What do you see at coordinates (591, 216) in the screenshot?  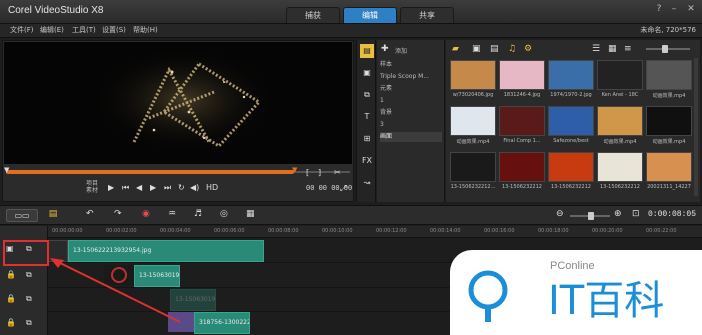 I see `zoom-slider-handle` at bounding box center [591, 216].